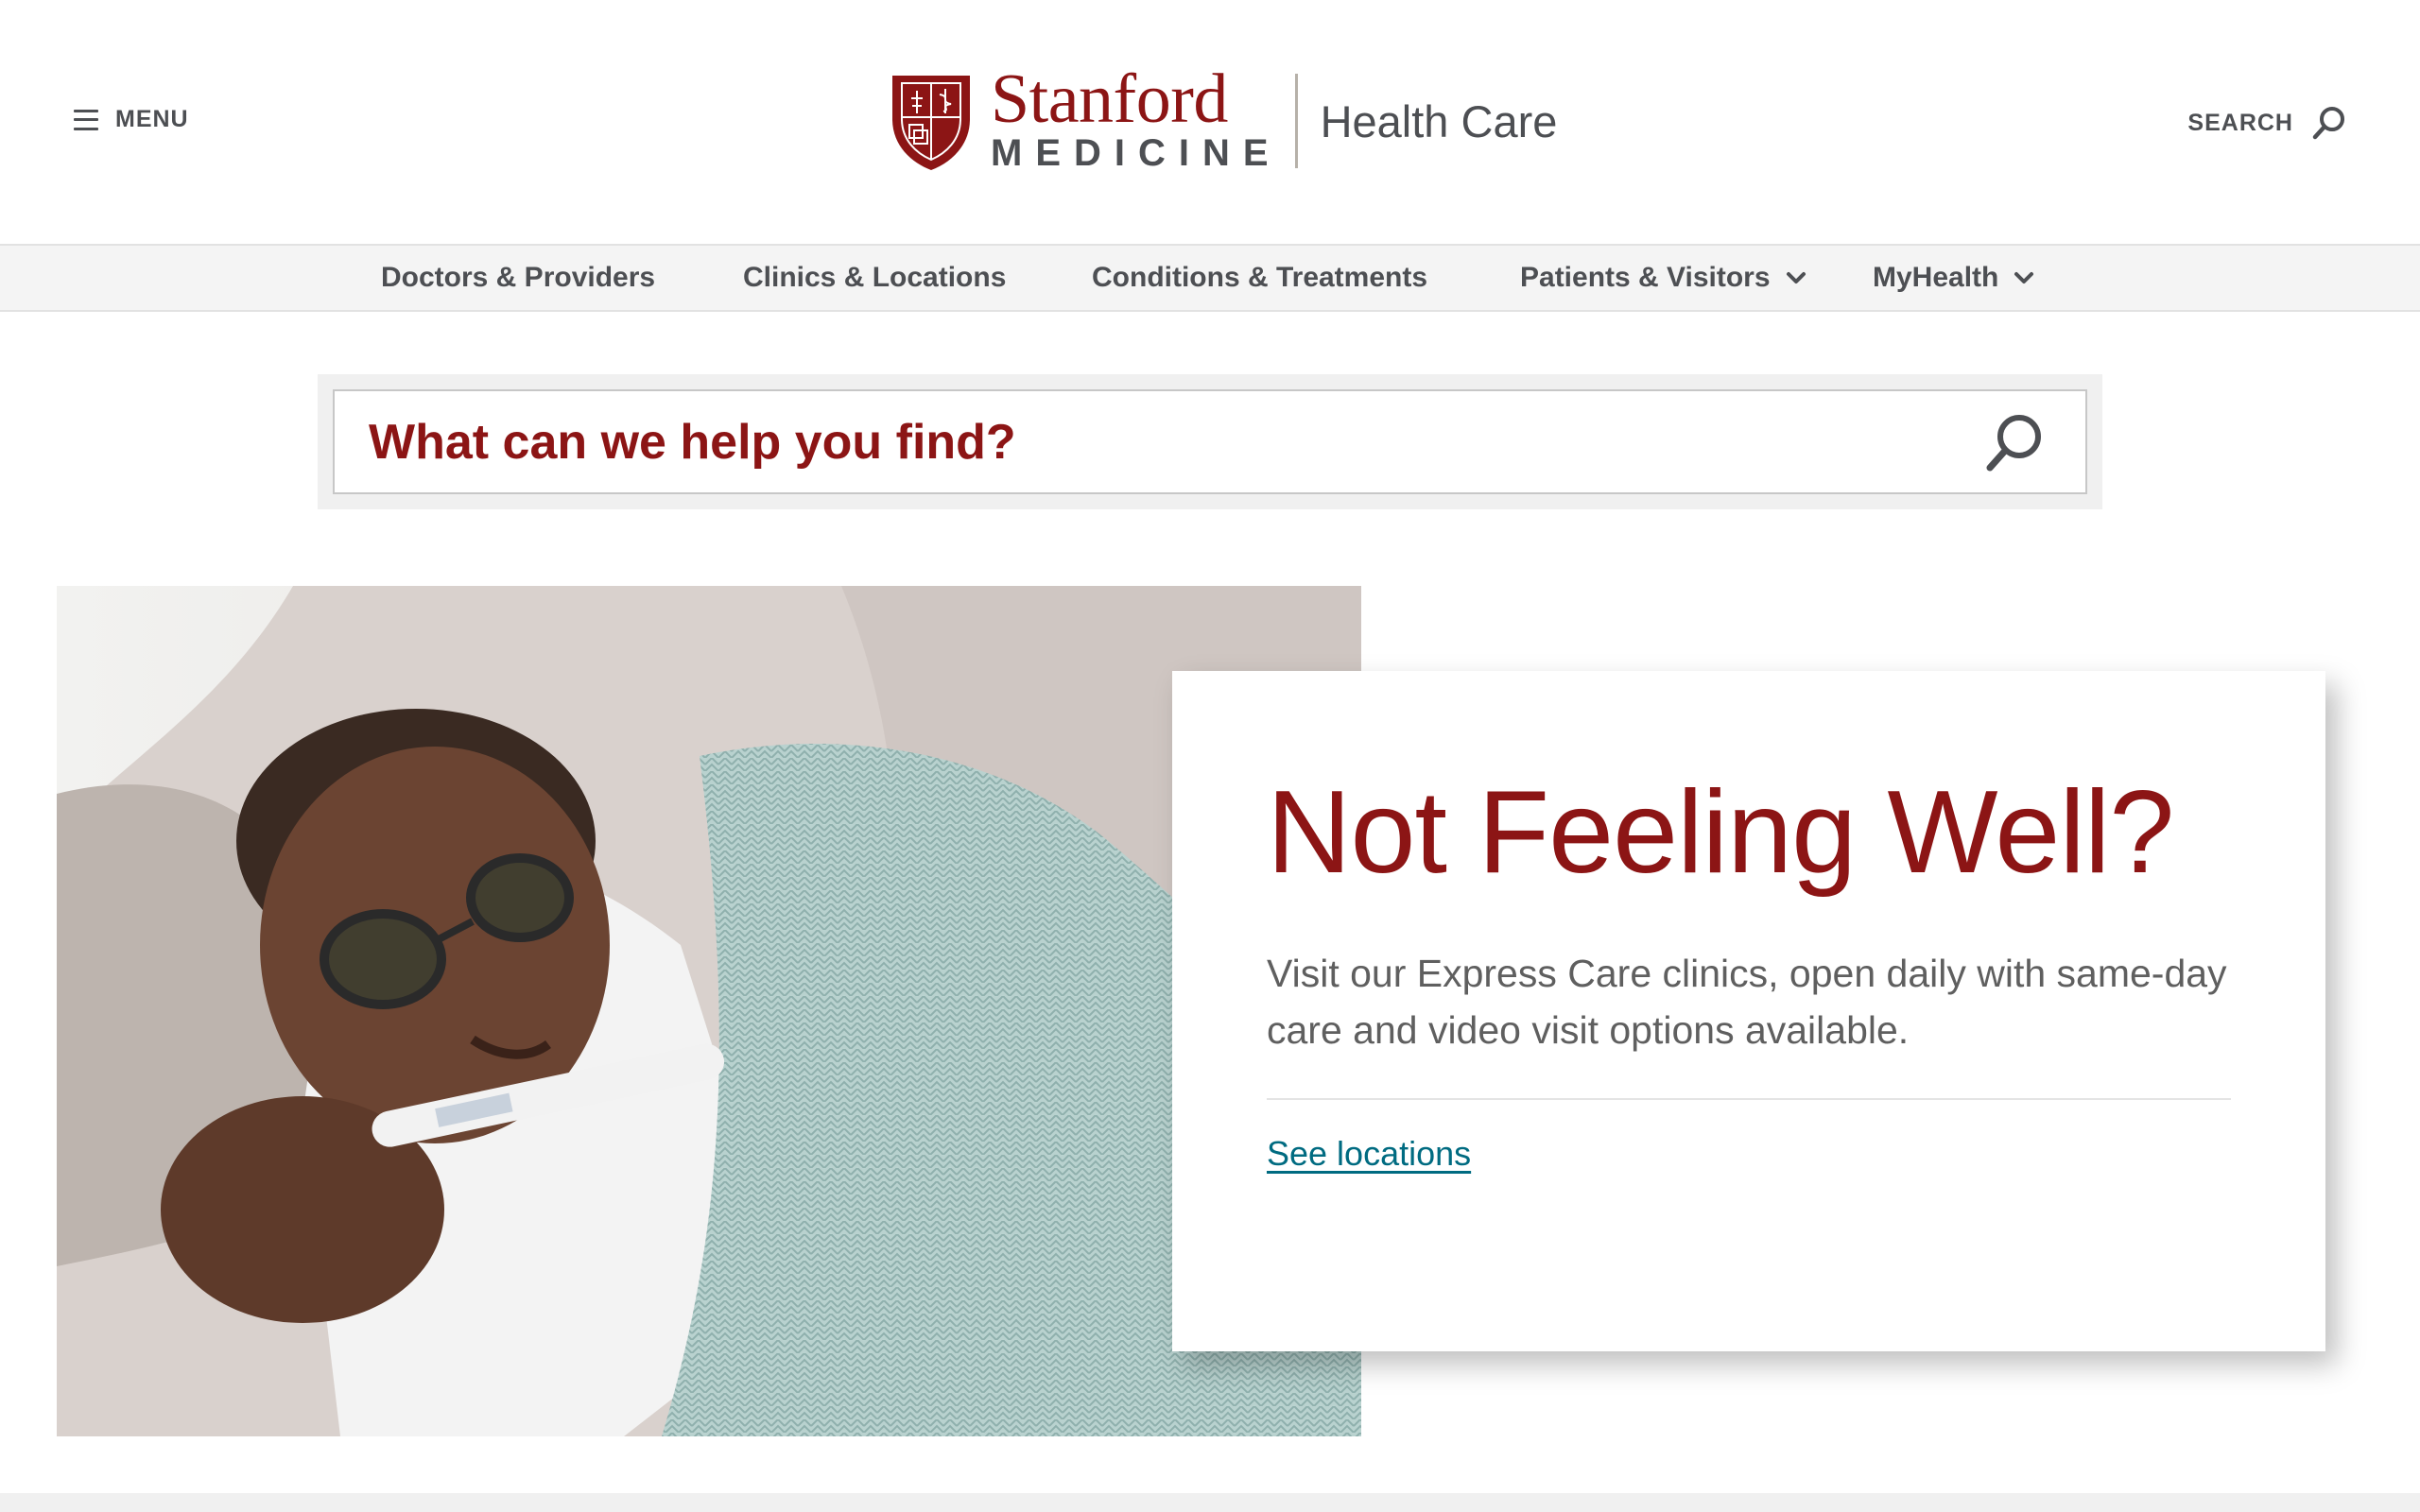 The height and width of the screenshot is (1512, 2420). I want to click on shield-icon, so click(931, 123).